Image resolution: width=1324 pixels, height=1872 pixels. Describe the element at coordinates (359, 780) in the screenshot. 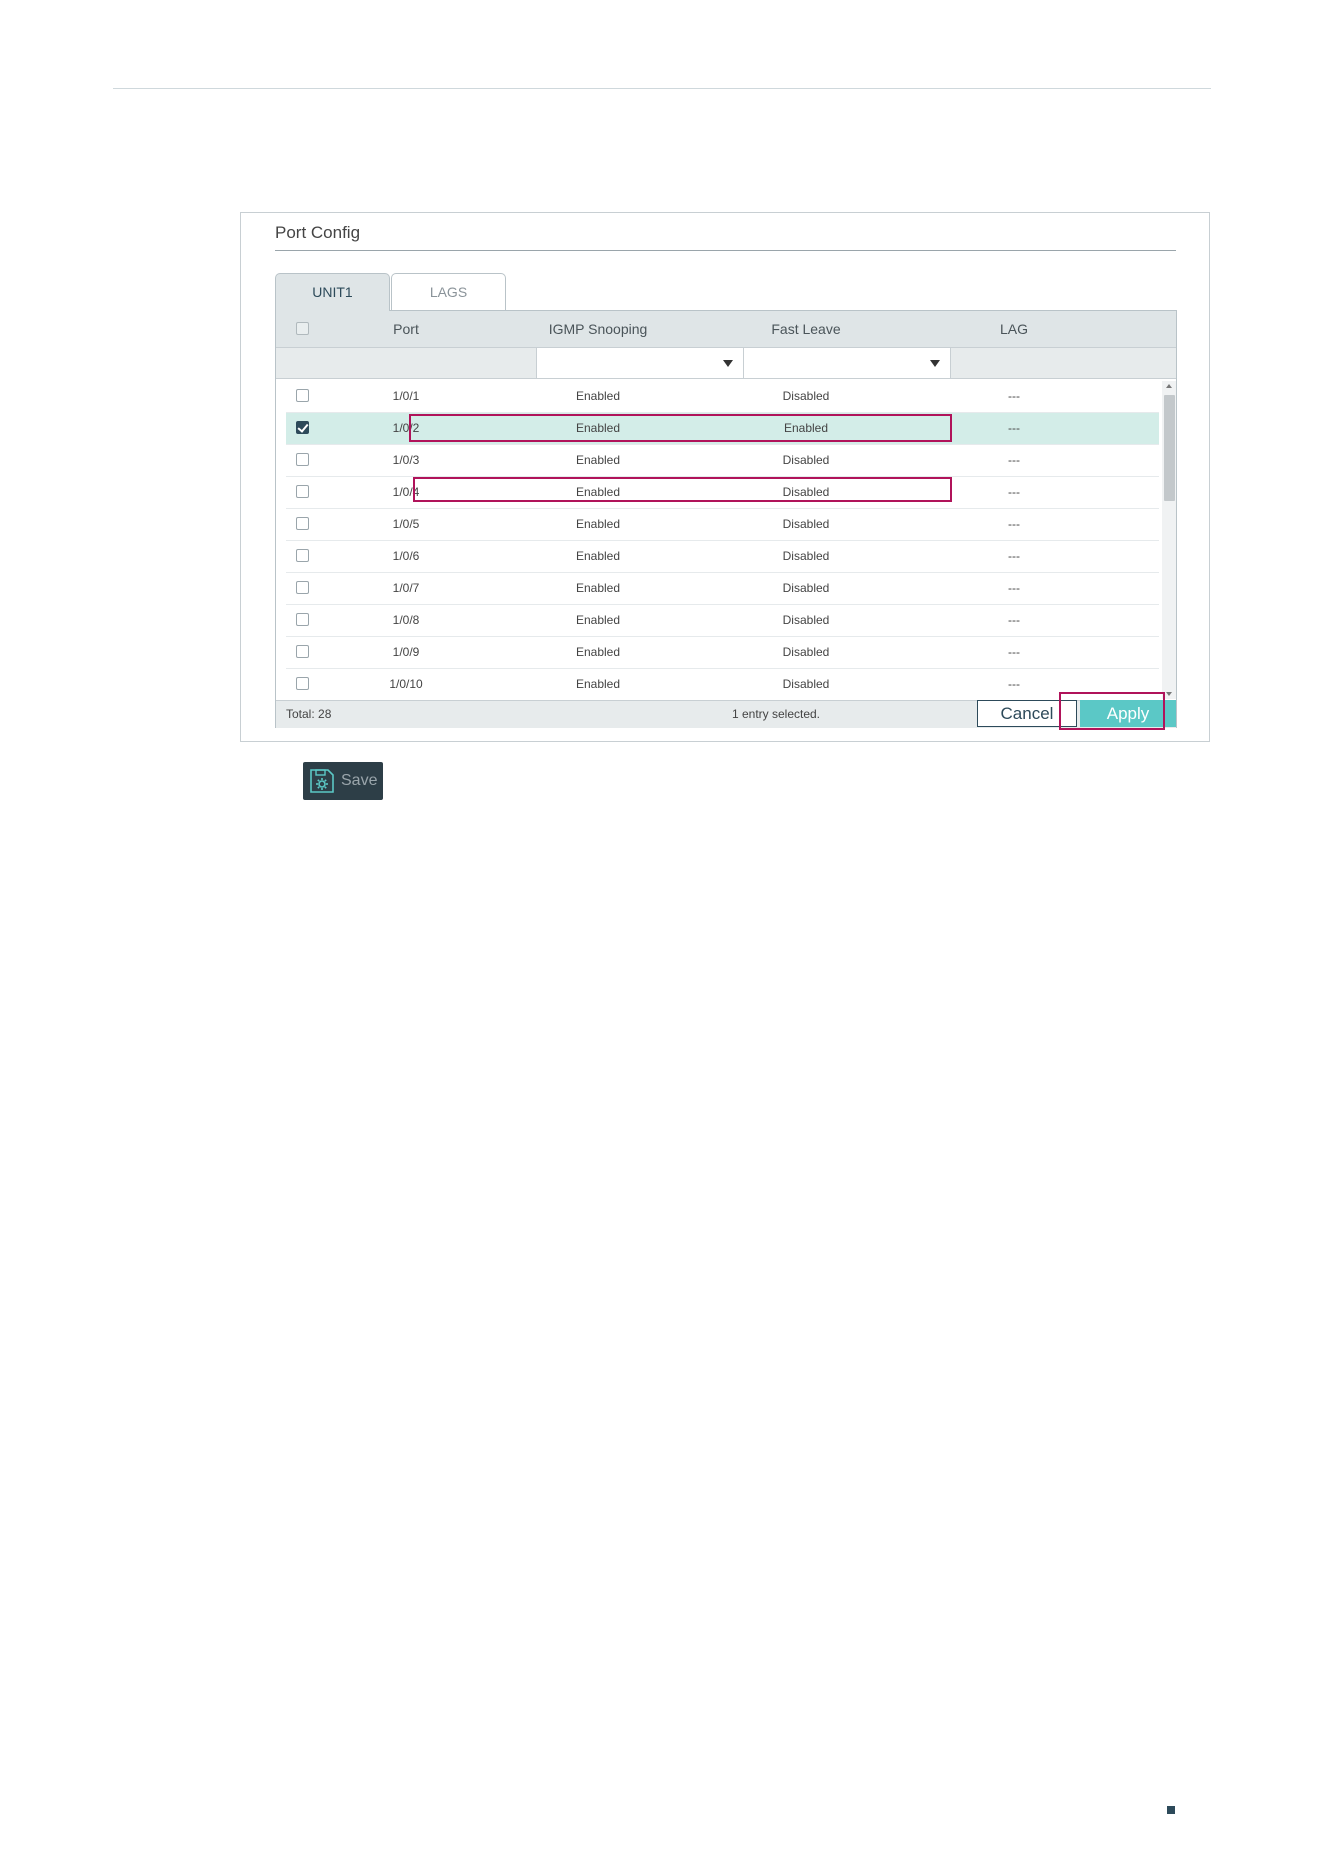

I see `save-button-label: Save` at that location.